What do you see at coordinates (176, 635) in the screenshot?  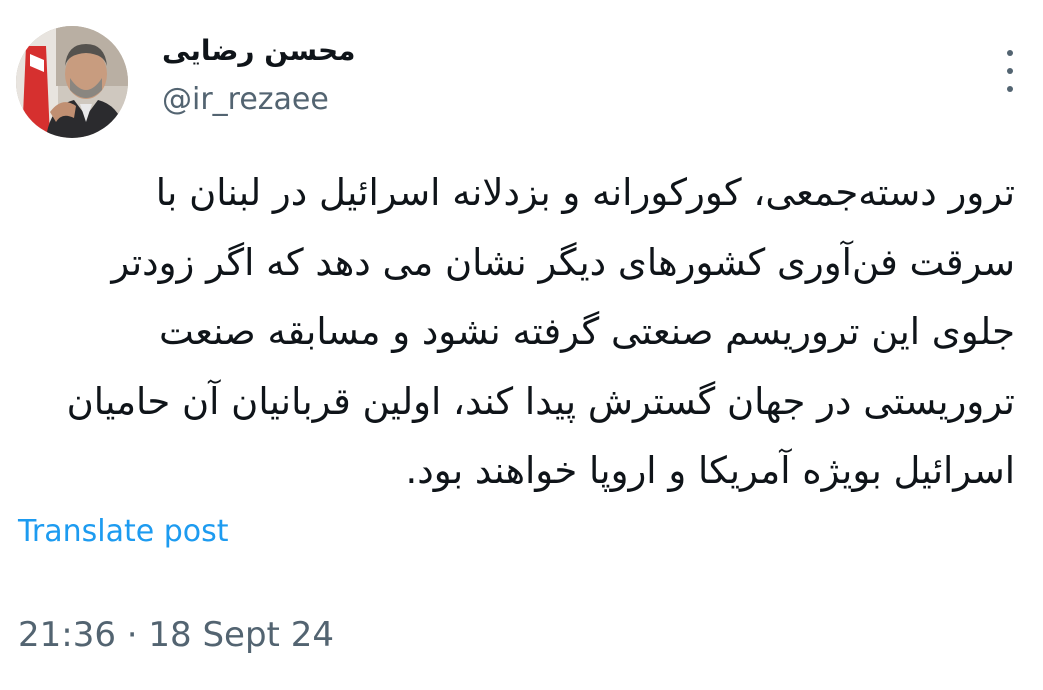 I see `tweet-timestamp: 21:36 · 18 Sept 24` at bounding box center [176, 635].